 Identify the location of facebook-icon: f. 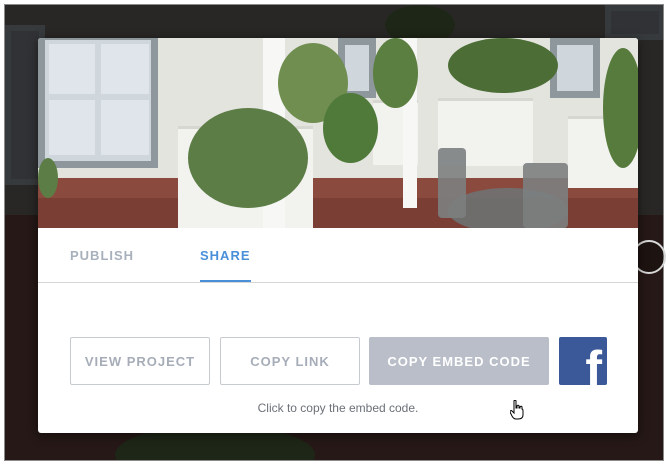
(593, 363).